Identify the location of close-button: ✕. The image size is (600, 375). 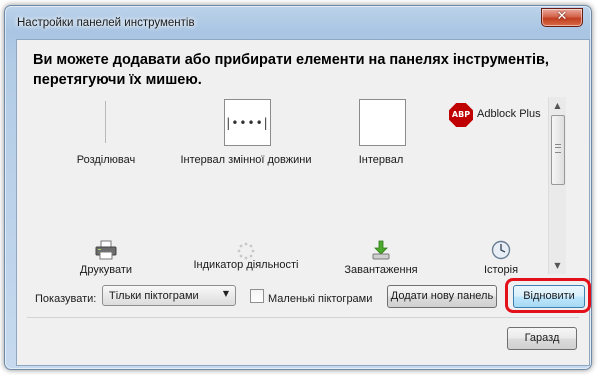
(562, 17).